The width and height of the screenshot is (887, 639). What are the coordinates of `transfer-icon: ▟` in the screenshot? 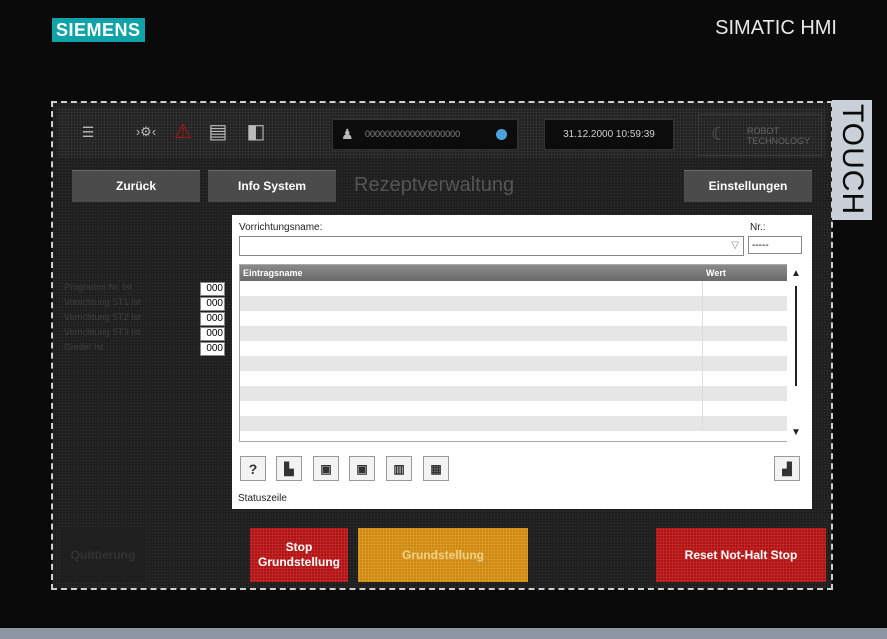 It's located at (787, 468).